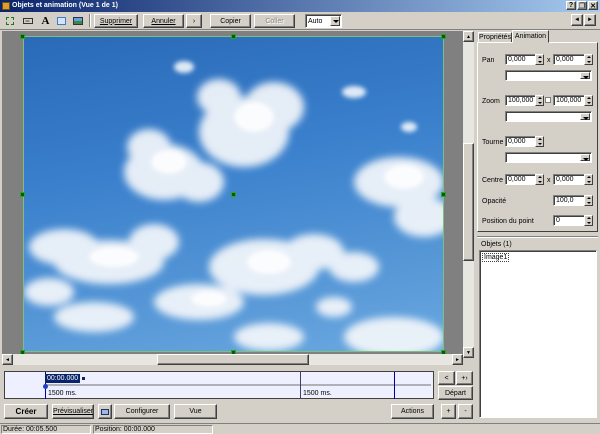  Describe the element at coordinates (448, 411) in the screenshot. I see `add-keyframe-button: +` at that location.